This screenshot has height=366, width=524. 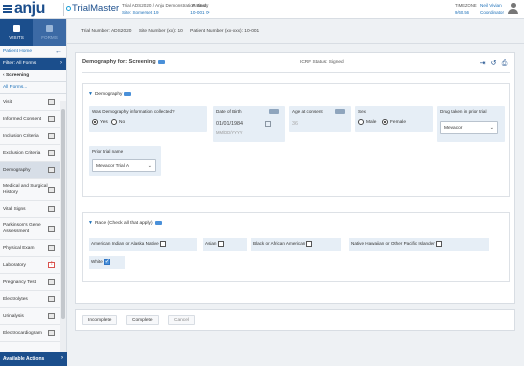 What do you see at coordinates (307, 111) in the screenshot?
I see `age-label: Age at consent` at bounding box center [307, 111].